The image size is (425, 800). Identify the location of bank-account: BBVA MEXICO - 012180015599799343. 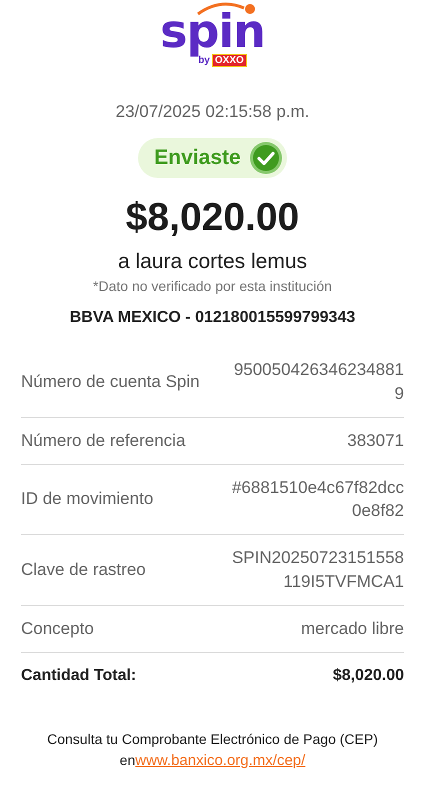
(213, 318).